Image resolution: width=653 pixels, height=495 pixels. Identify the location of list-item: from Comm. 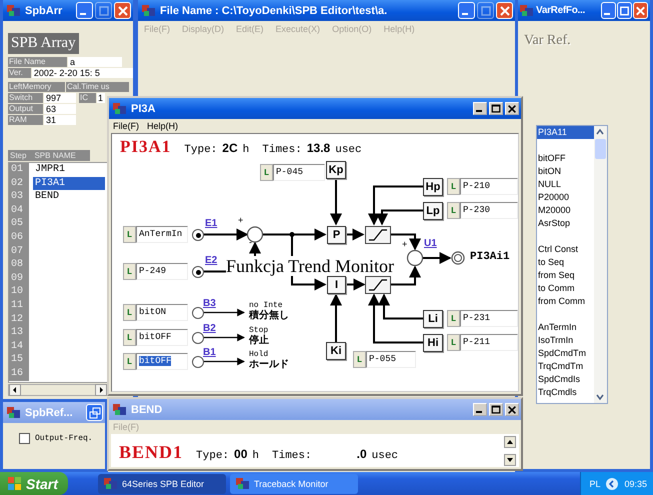
(565, 301).